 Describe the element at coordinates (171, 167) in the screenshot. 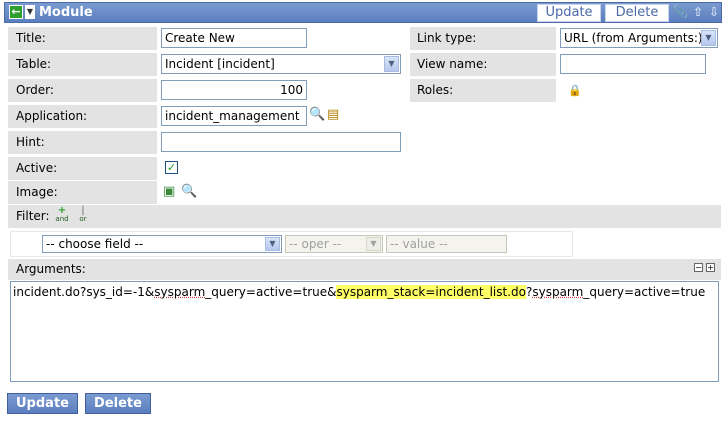

I see `active-checkbox: ✓` at that location.